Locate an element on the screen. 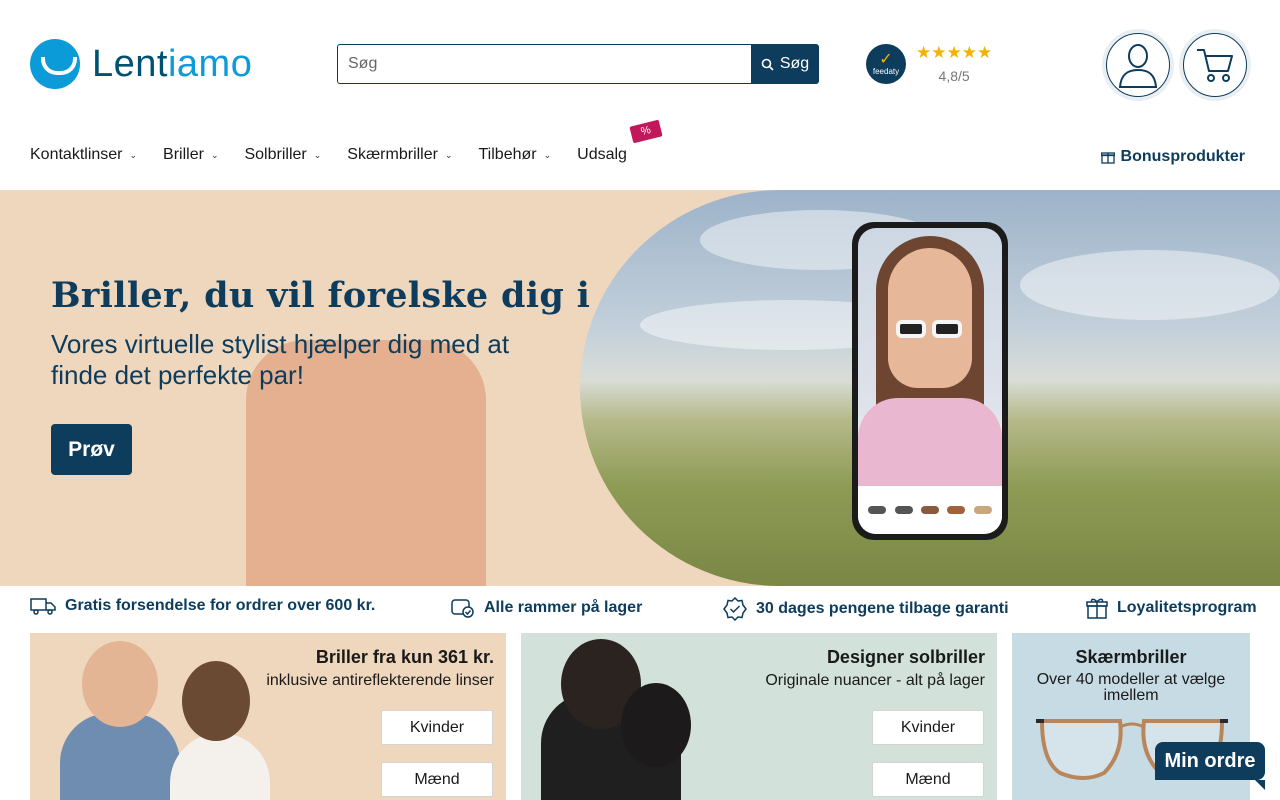 The image size is (1280, 800). lentiamo-logo: Lentiamo is located at coordinates (141, 64).